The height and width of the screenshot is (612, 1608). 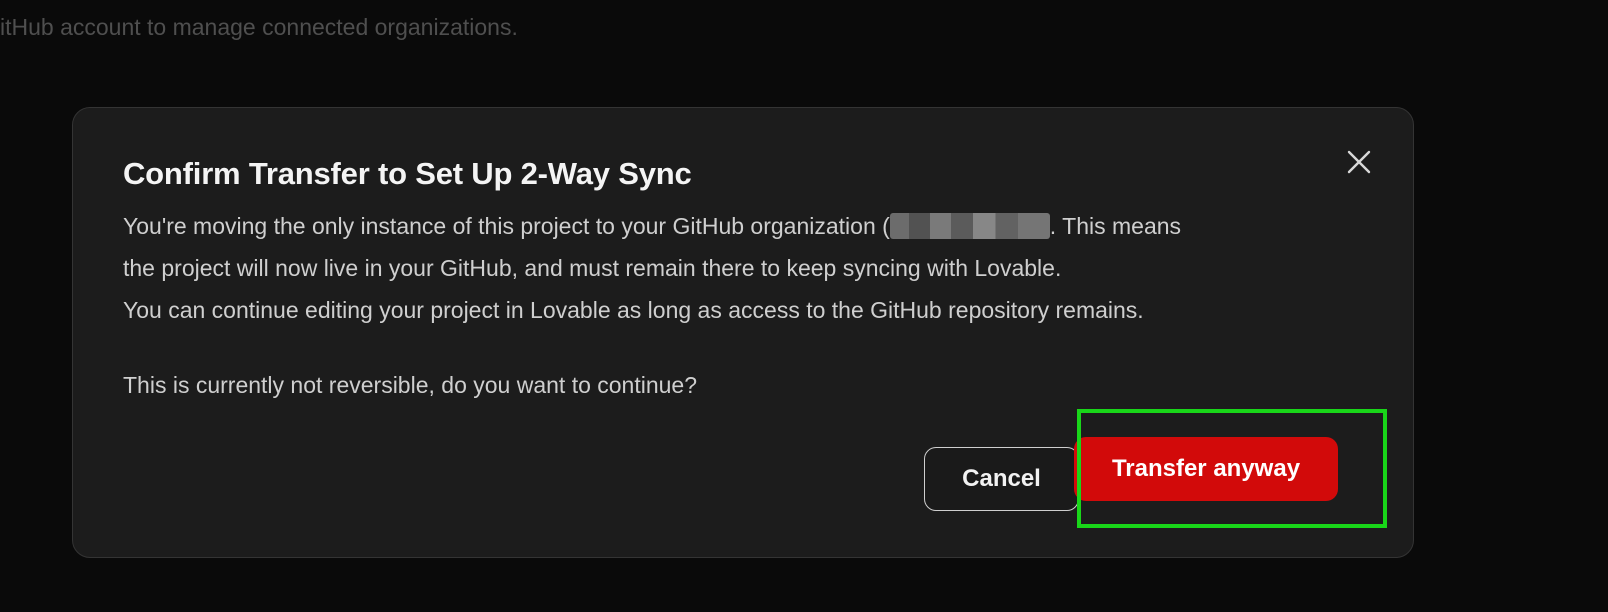 What do you see at coordinates (1115, 226) in the screenshot?
I see `body-line-1-end: . This means` at bounding box center [1115, 226].